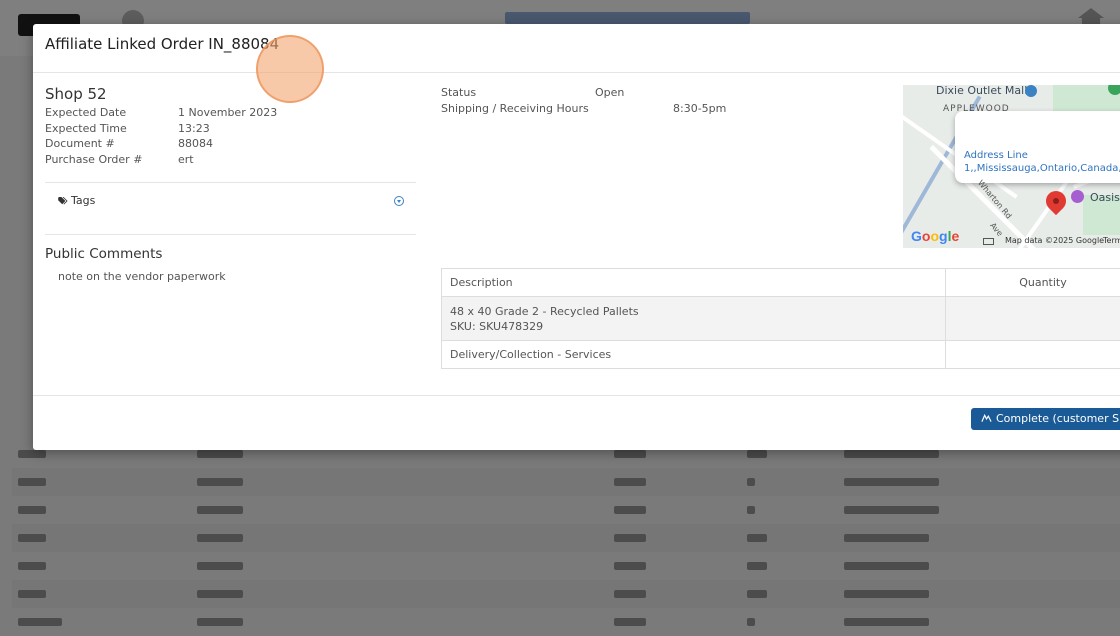 This screenshot has width=1120, height=636. What do you see at coordinates (1058, 418) in the screenshot?
I see `complete-button-label: Complete (customer Signature)` at bounding box center [1058, 418].